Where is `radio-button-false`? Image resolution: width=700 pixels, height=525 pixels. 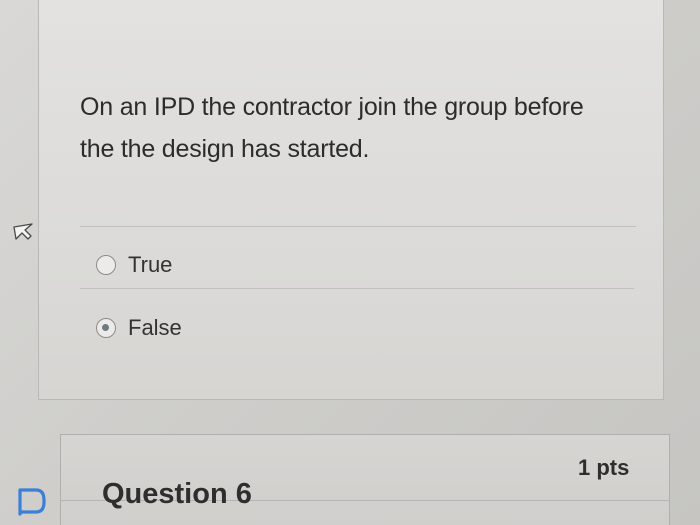
radio-button-false is located at coordinates (106, 328).